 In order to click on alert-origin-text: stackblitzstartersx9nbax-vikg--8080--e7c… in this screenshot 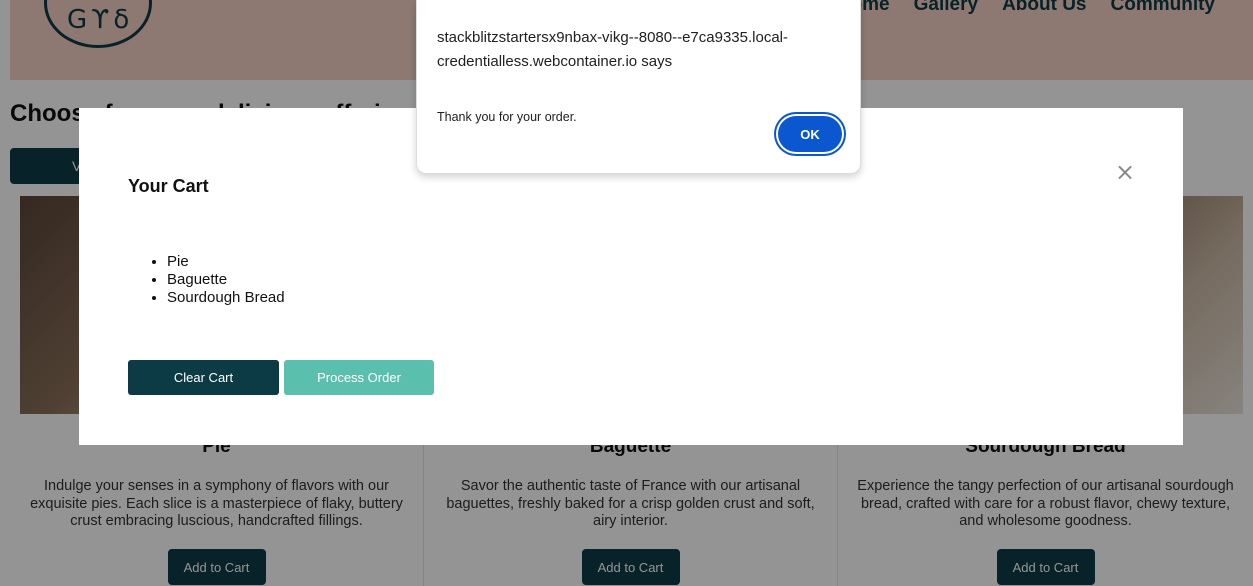, I will do `click(612, 49)`.